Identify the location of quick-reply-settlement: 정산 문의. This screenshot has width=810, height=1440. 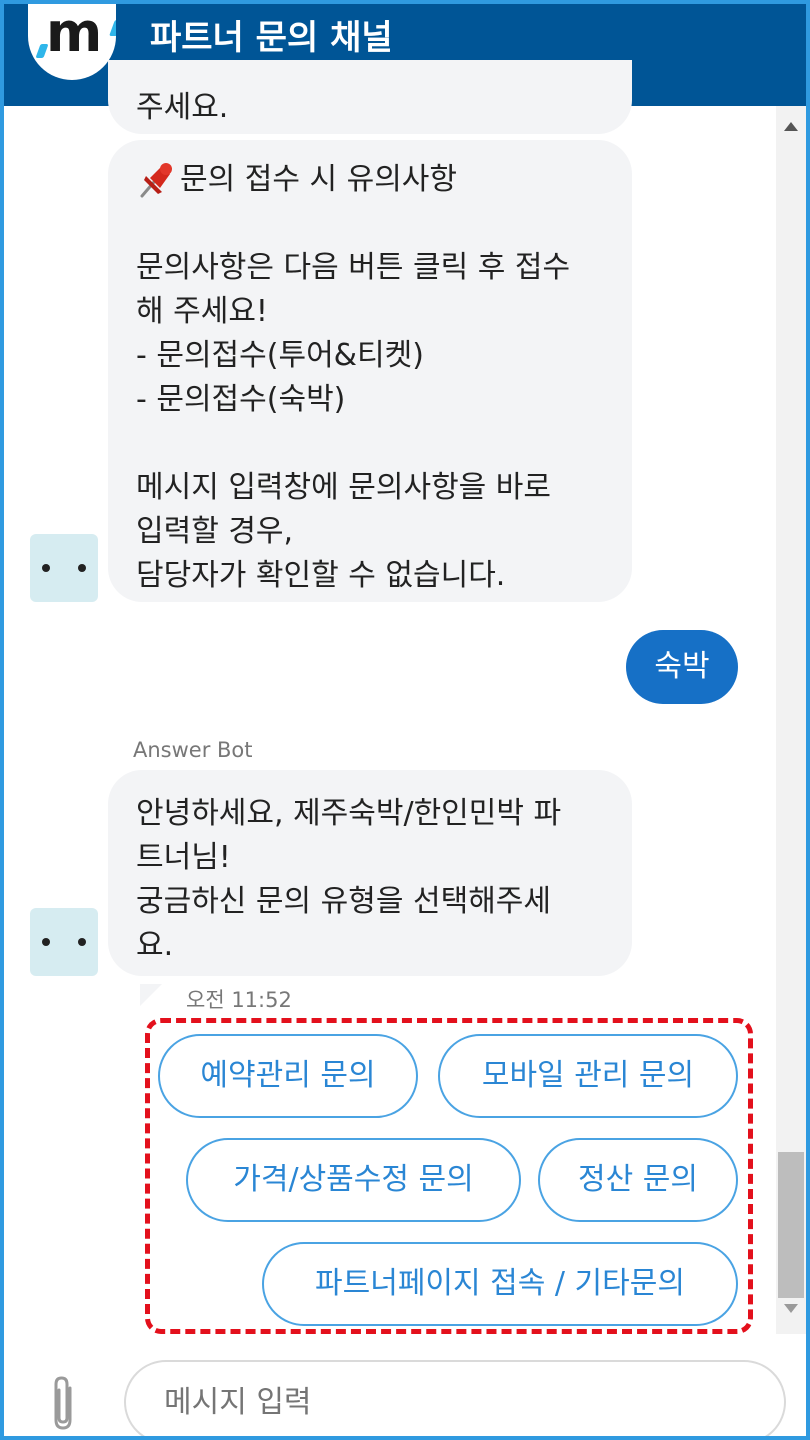
(638, 1180).